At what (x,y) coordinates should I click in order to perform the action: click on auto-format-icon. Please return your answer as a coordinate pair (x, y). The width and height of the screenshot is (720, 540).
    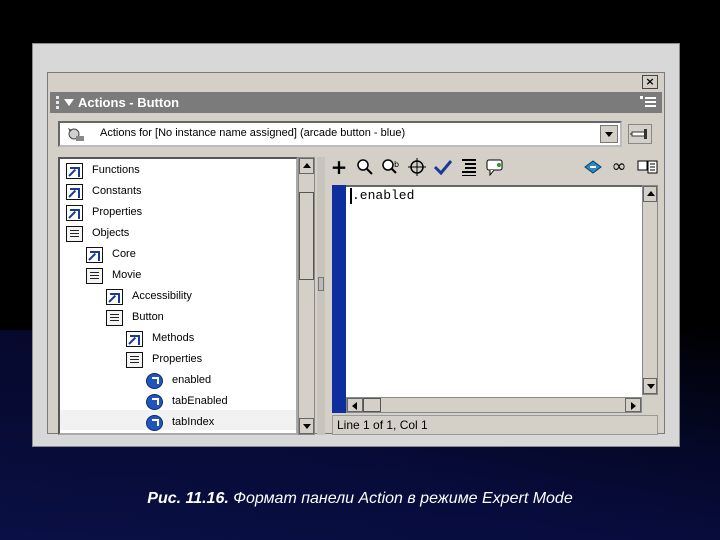
    Looking at the image, I should click on (469, 167).